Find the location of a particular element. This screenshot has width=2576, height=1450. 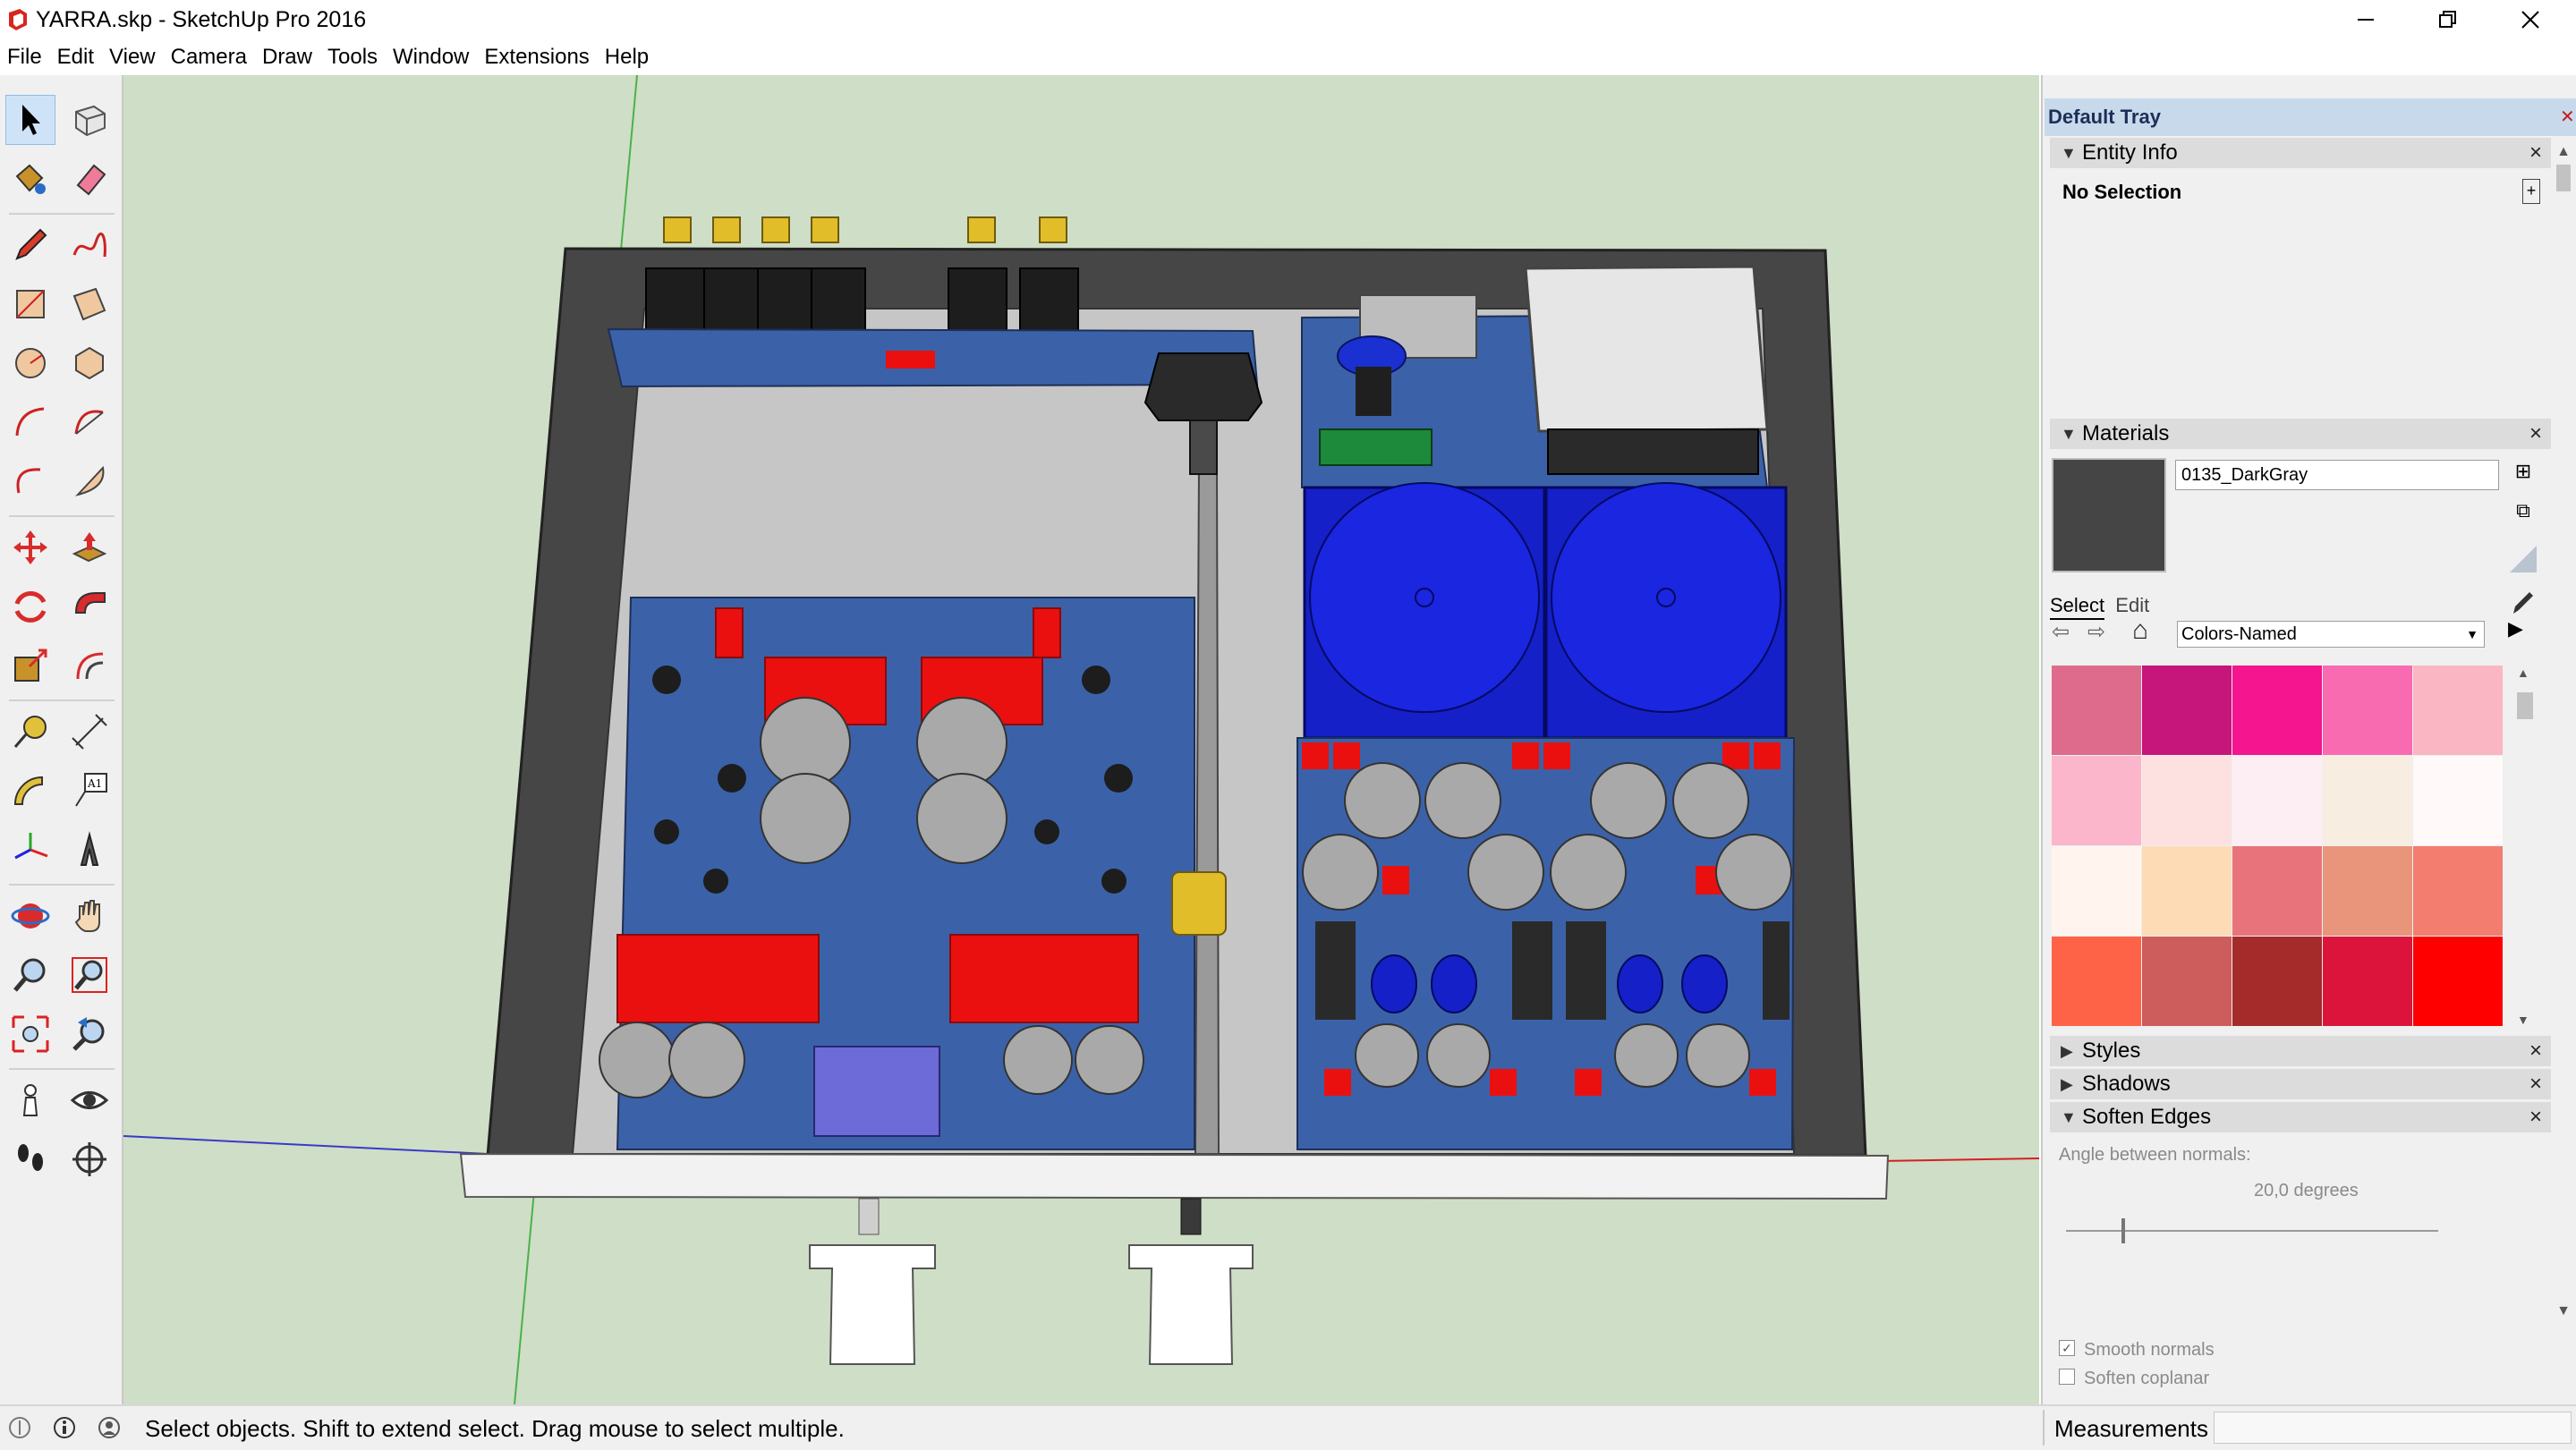

zoom-tool is located at coordinates (30, 975).